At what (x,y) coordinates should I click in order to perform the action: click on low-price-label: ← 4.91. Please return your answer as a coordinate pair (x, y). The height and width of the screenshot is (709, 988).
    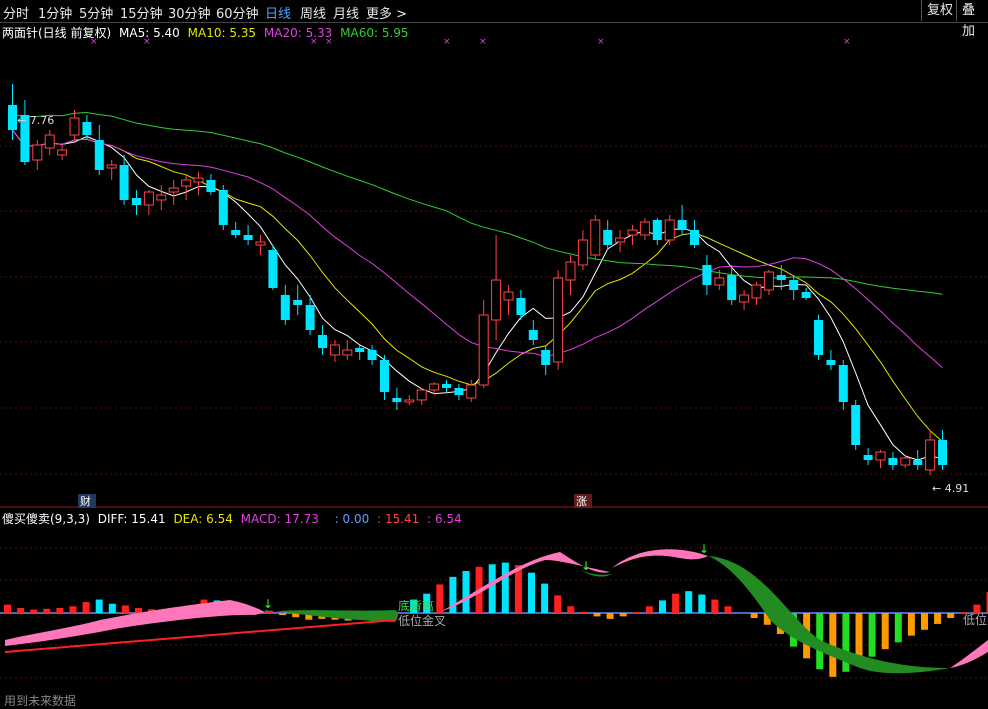
    Looking at the image, I should click on (950, 488).